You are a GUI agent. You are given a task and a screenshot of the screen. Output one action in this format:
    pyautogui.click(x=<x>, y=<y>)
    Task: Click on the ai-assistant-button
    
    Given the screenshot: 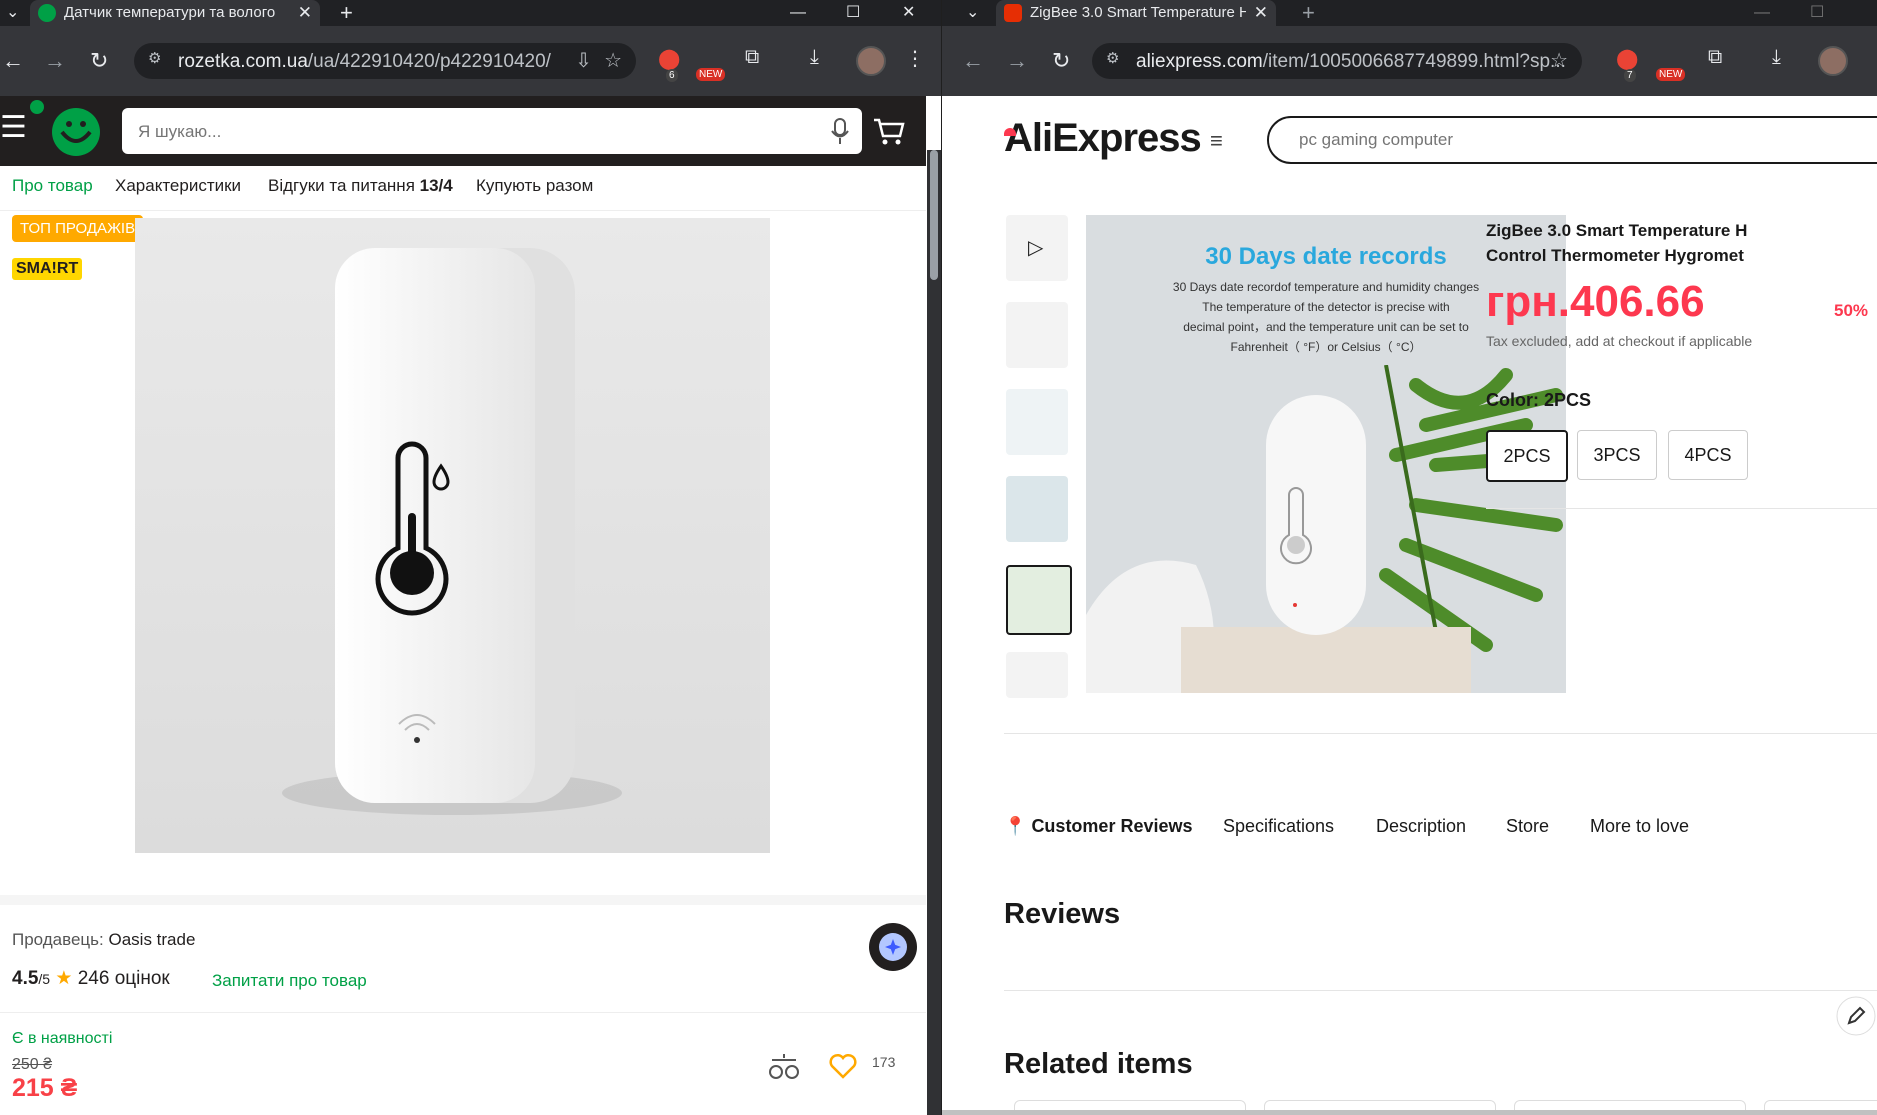 What is the action you would take?
    pyautogui.click(x=893, y=947)
    